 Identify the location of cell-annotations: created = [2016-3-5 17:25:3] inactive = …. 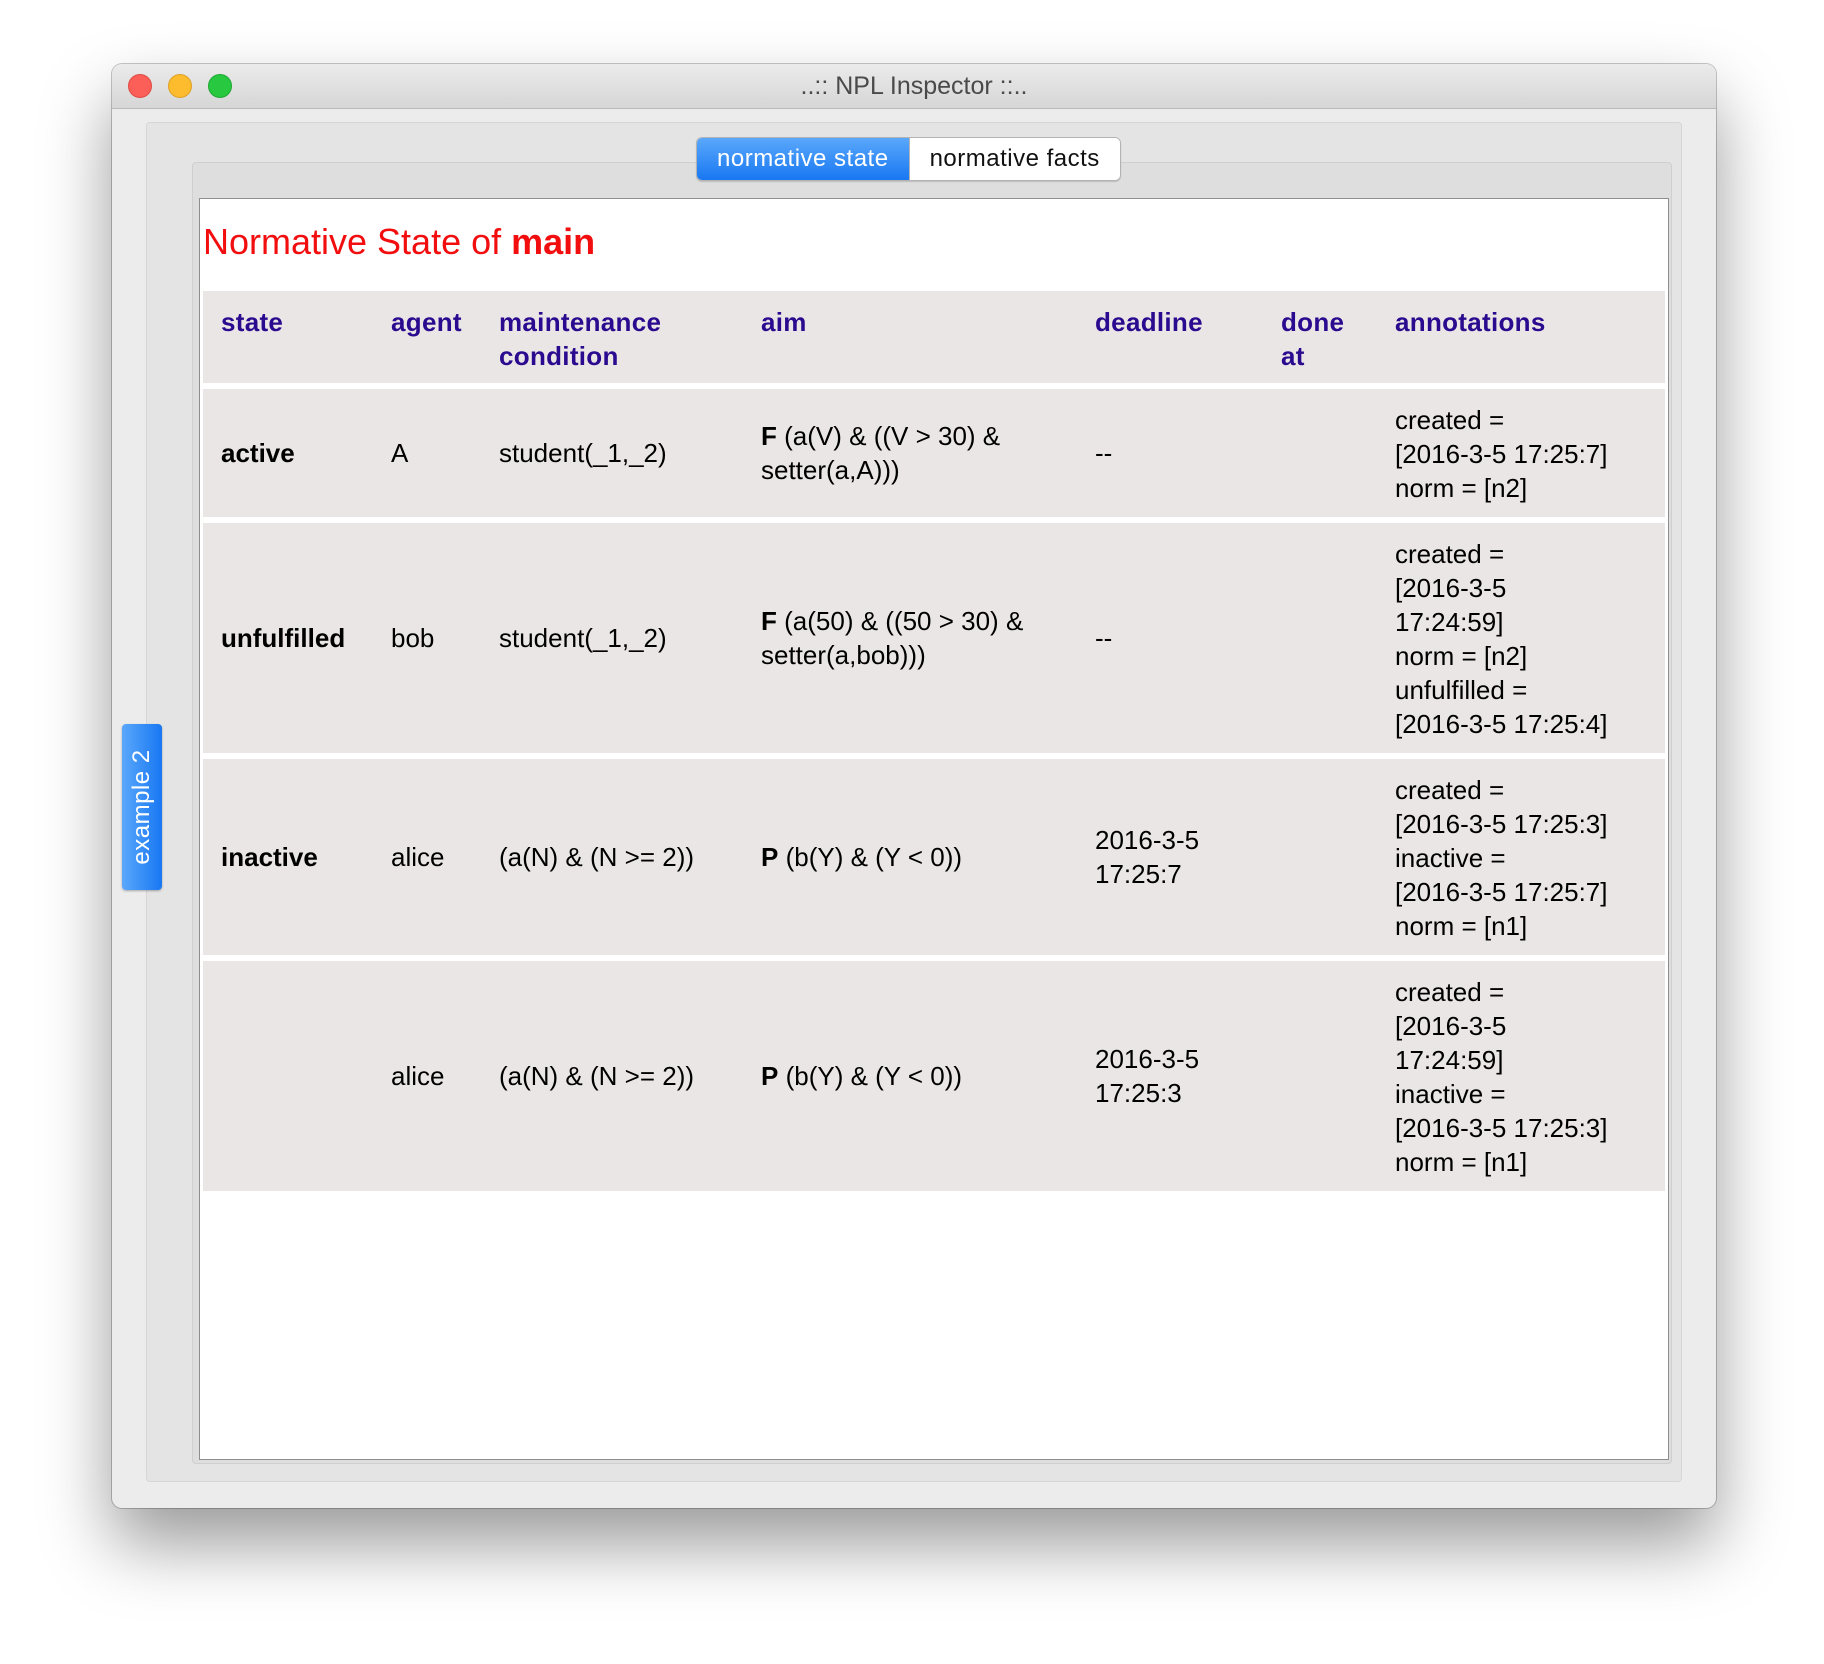
(1521, 857).